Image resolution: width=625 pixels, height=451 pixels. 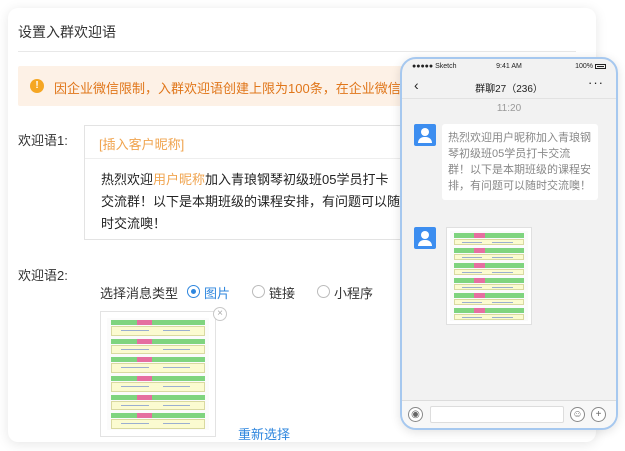 What do you see at coordinates (509, 66) in the screenshot?
I see `status-bar: ●●●●● Sketch 9:41 AM 100%` at bounding box center [509, 66].